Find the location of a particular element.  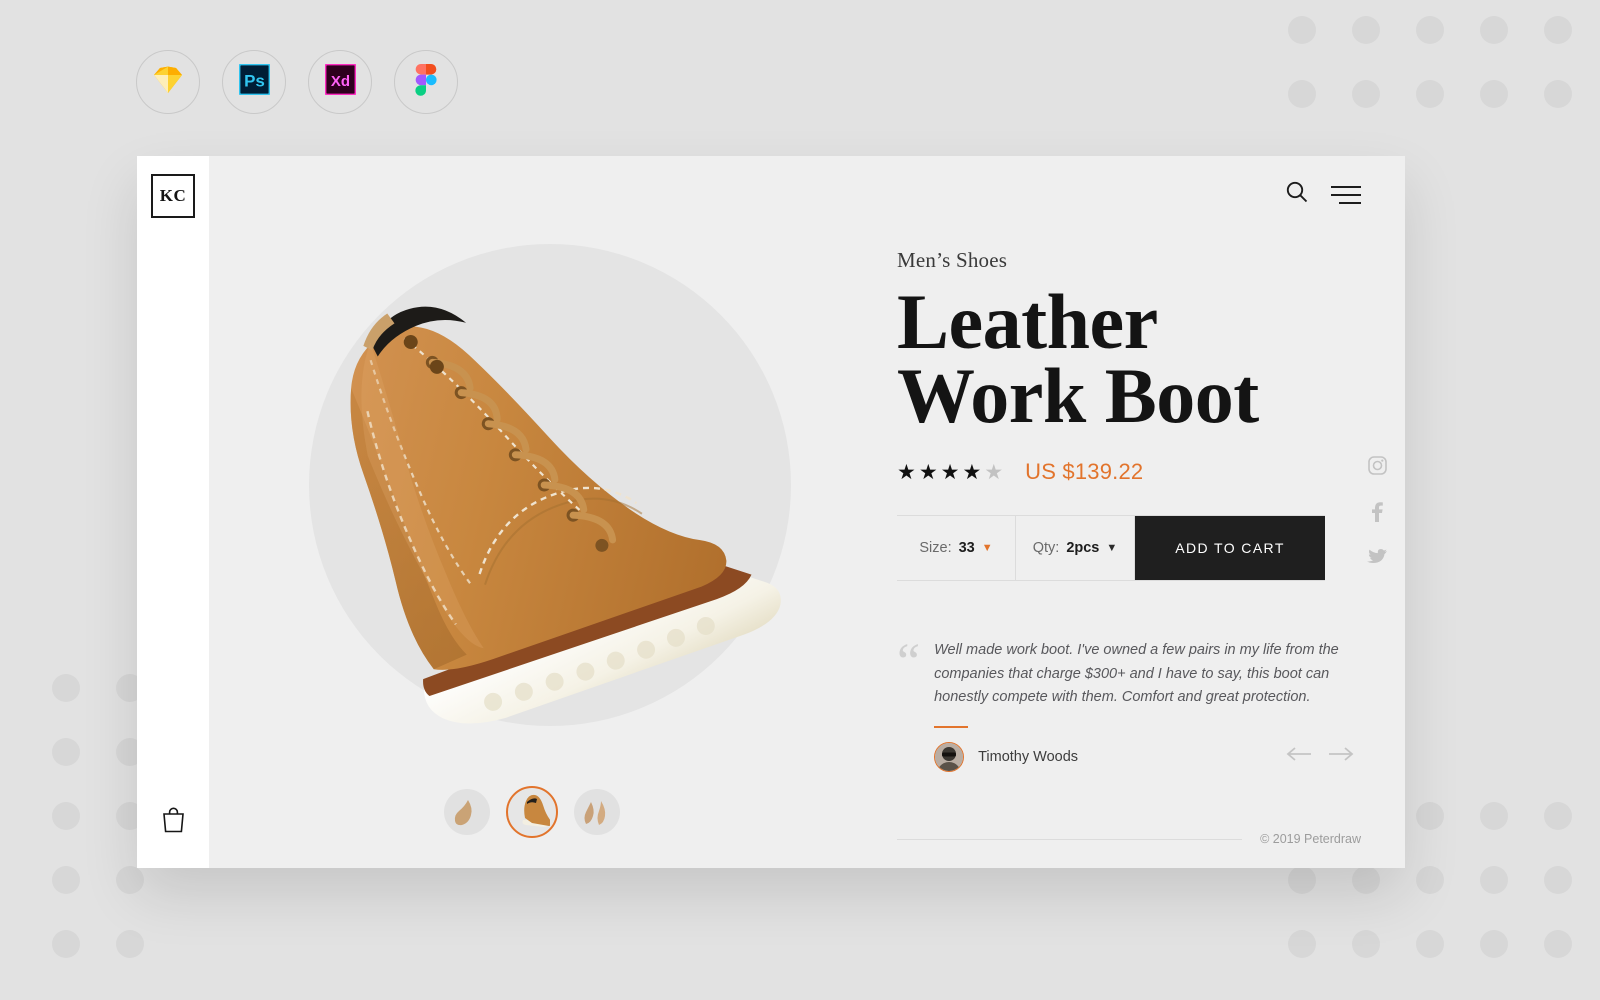

adobe-xd-badge: Xd is located at coordinates (340, 82).